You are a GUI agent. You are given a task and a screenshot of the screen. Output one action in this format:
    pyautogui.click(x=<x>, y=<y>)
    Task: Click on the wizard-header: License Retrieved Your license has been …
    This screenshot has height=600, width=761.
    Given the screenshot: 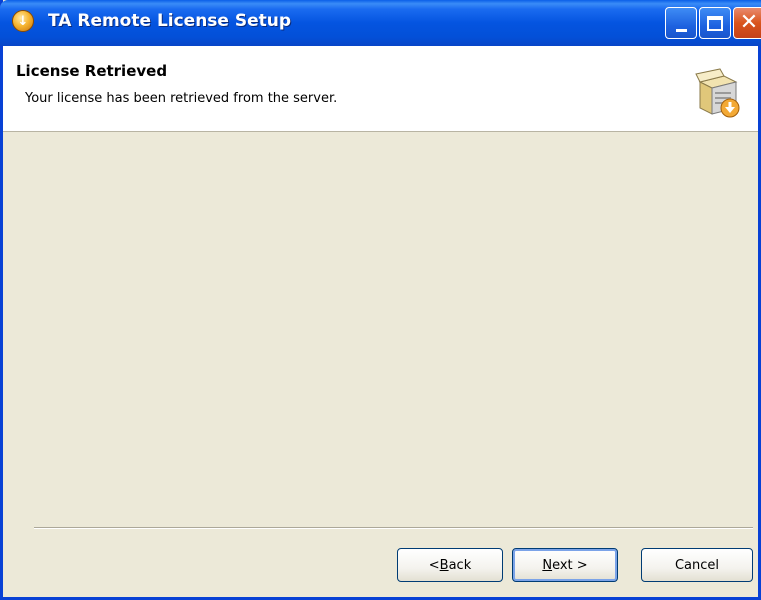 What is the action you would take?
    pyautogui.click(x=380, y=89)
    